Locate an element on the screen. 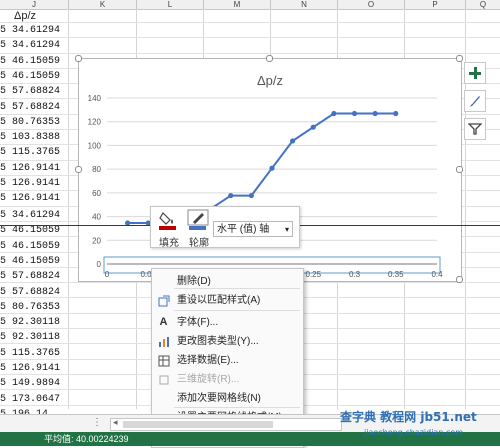  resize-handle-tl is located at coordinates (78, 58).